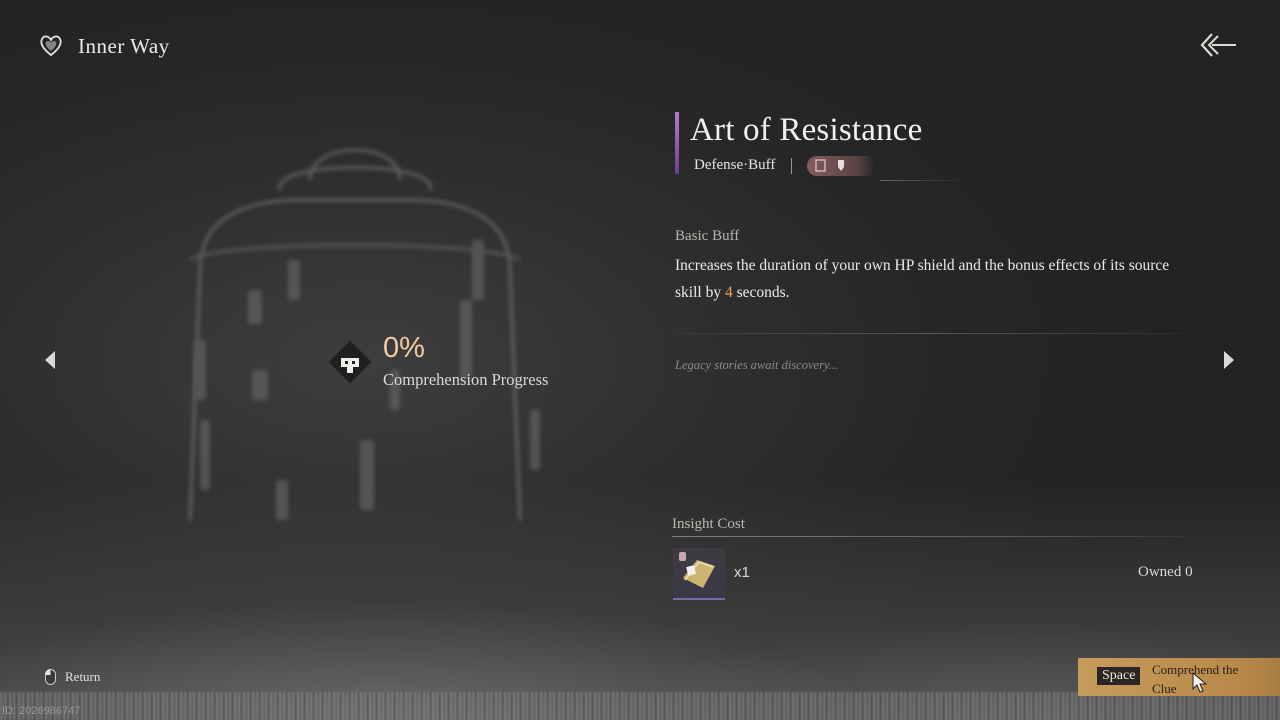 The height and width of the screenshot is (720, 1280). I want to click on progress-percent: 0%, so click(404, 348).